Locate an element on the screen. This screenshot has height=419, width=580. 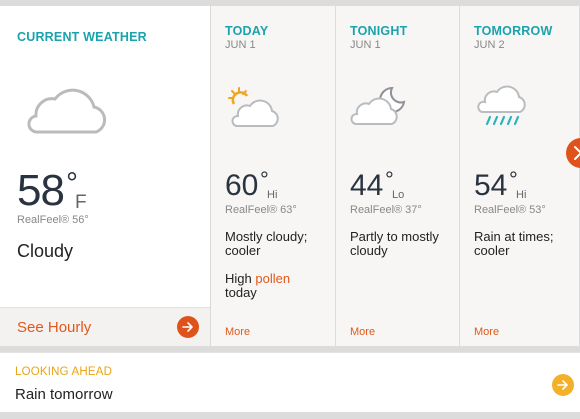
pollen-suffix: today is located at coordinates (241, 292).